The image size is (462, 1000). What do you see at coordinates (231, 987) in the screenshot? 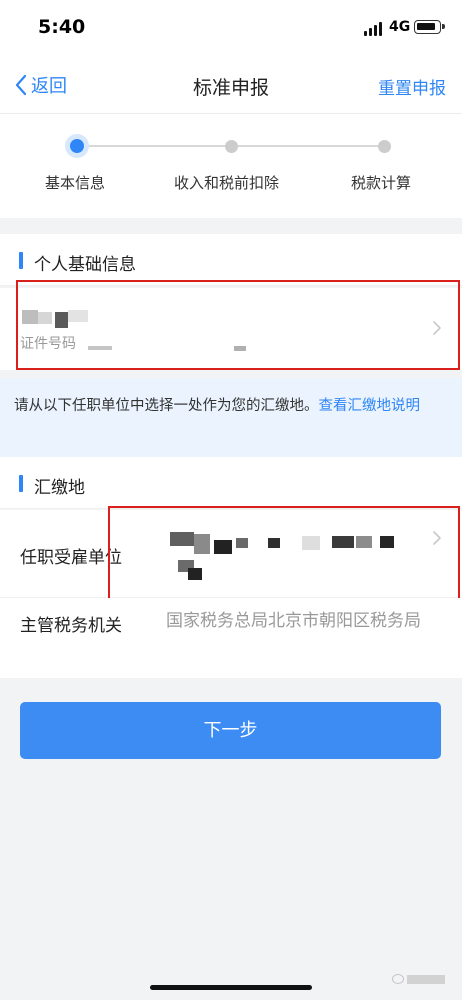
I see `home-indicator` at bounding box center [231, 987].